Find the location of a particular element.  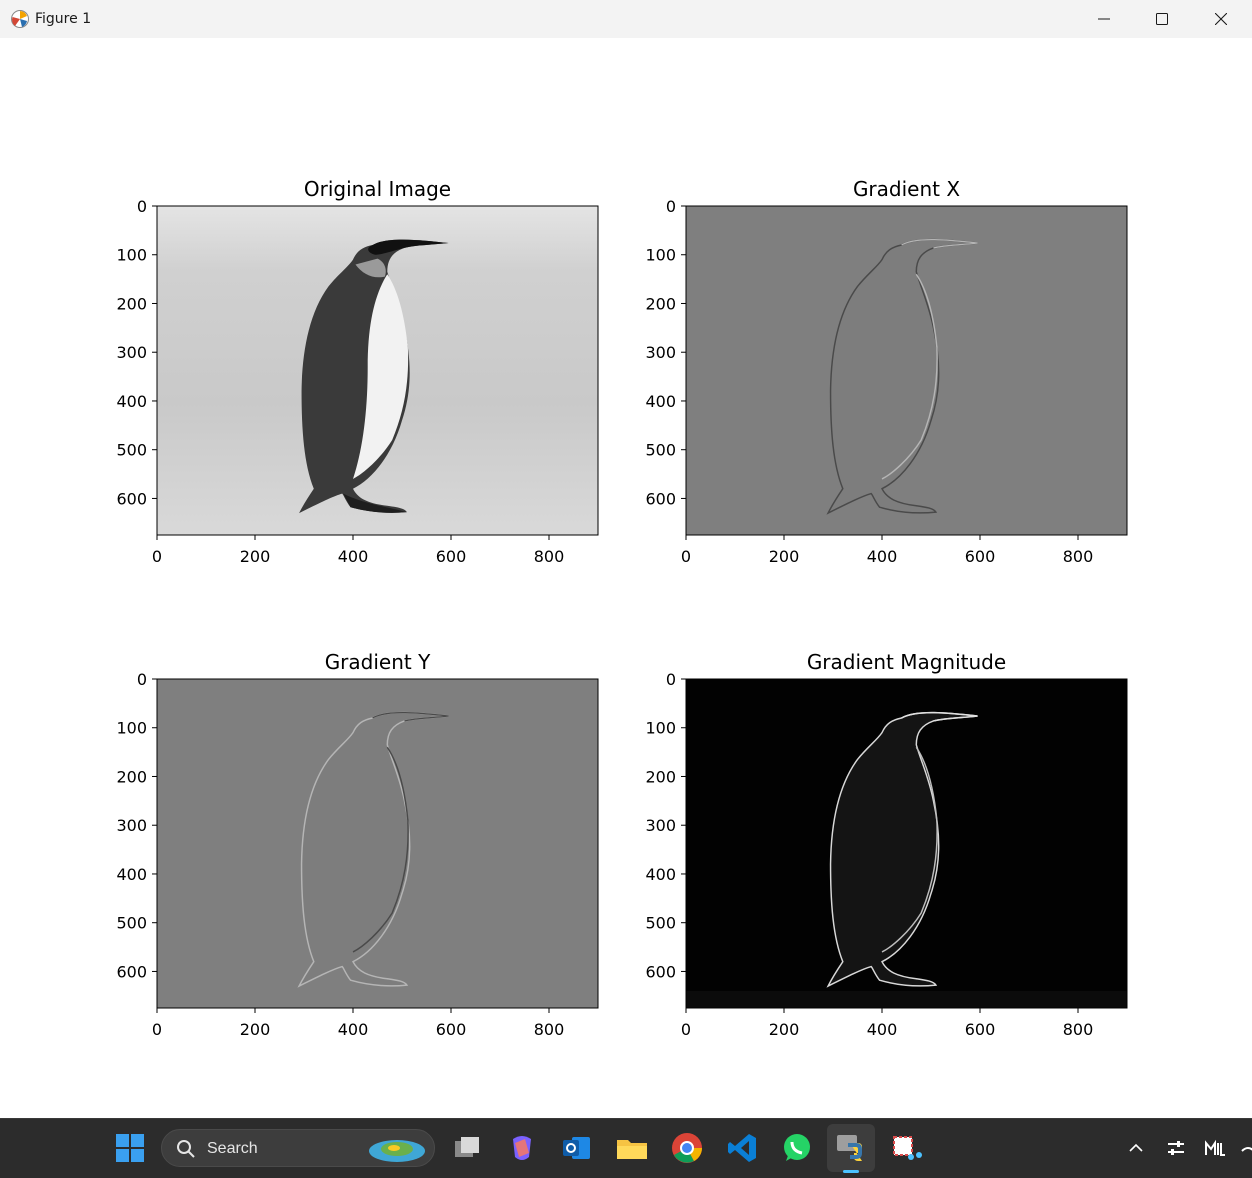

app-tray-icon is located at coordinates (1215, 1148).